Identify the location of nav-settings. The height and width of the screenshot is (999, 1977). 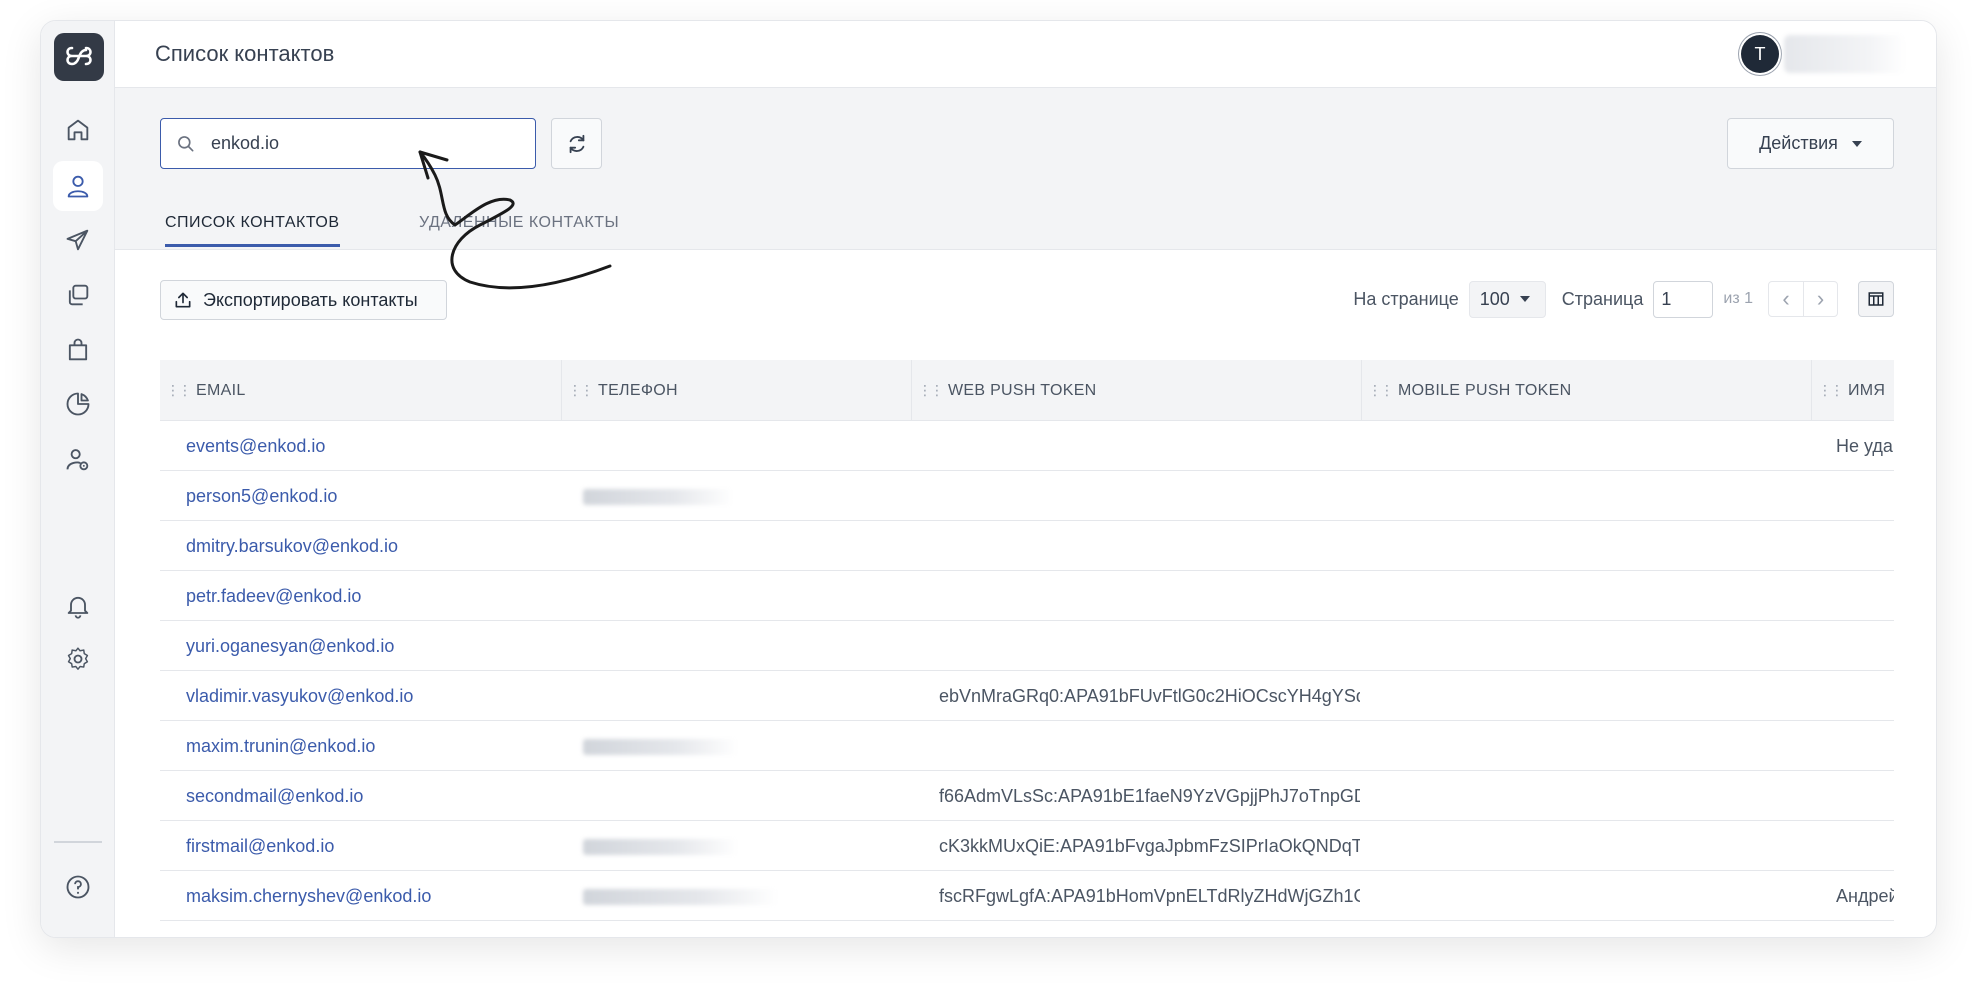
(78, 659).